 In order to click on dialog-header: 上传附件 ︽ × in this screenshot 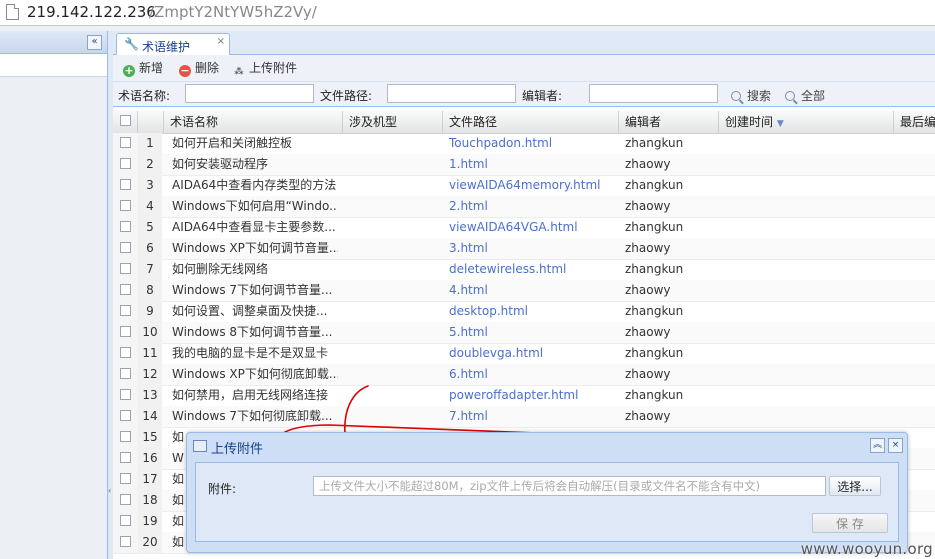, I will do `click(547, 445)`.